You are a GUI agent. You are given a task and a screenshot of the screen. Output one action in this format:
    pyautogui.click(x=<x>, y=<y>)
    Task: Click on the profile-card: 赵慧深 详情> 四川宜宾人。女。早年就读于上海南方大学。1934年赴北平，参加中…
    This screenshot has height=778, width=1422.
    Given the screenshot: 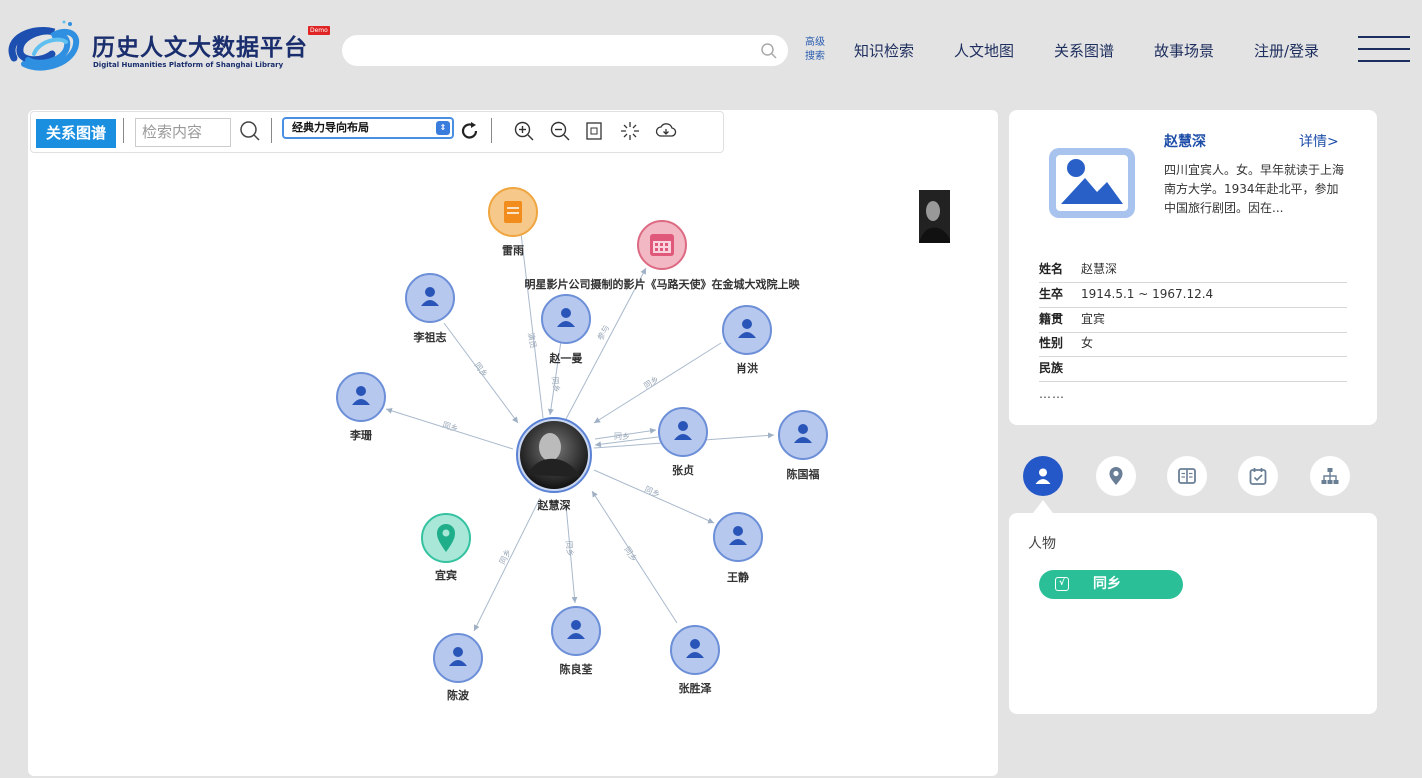 What is the action you would take?
    pyautogui.click(x=1193, y=267)
    